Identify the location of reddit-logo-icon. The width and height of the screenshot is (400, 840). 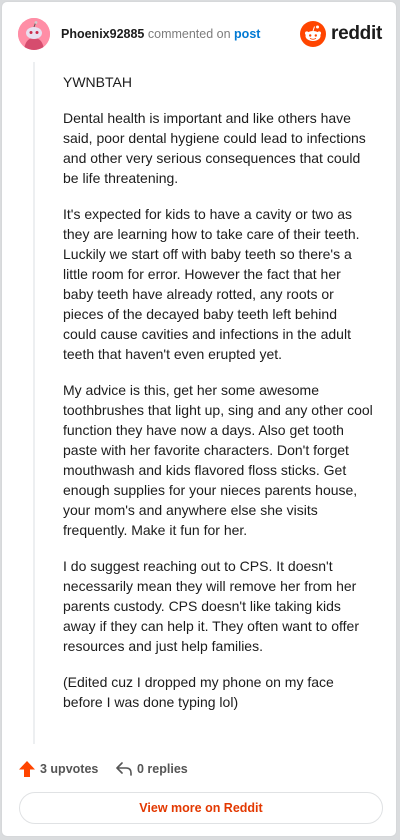
(313, 34).